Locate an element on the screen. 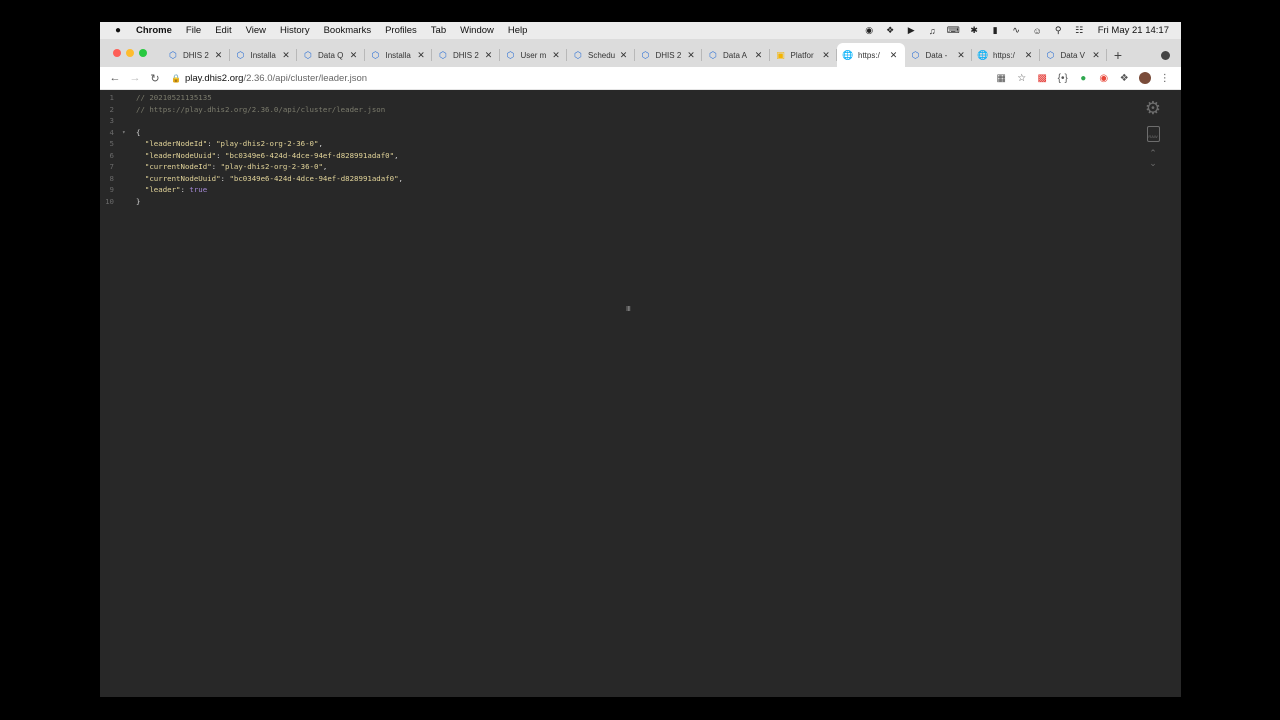 Image resolution: width=1280 pixels, height=720 pixels. tab-data-2: ⬡ Data - ✕ is located at coordinates (939, 55).